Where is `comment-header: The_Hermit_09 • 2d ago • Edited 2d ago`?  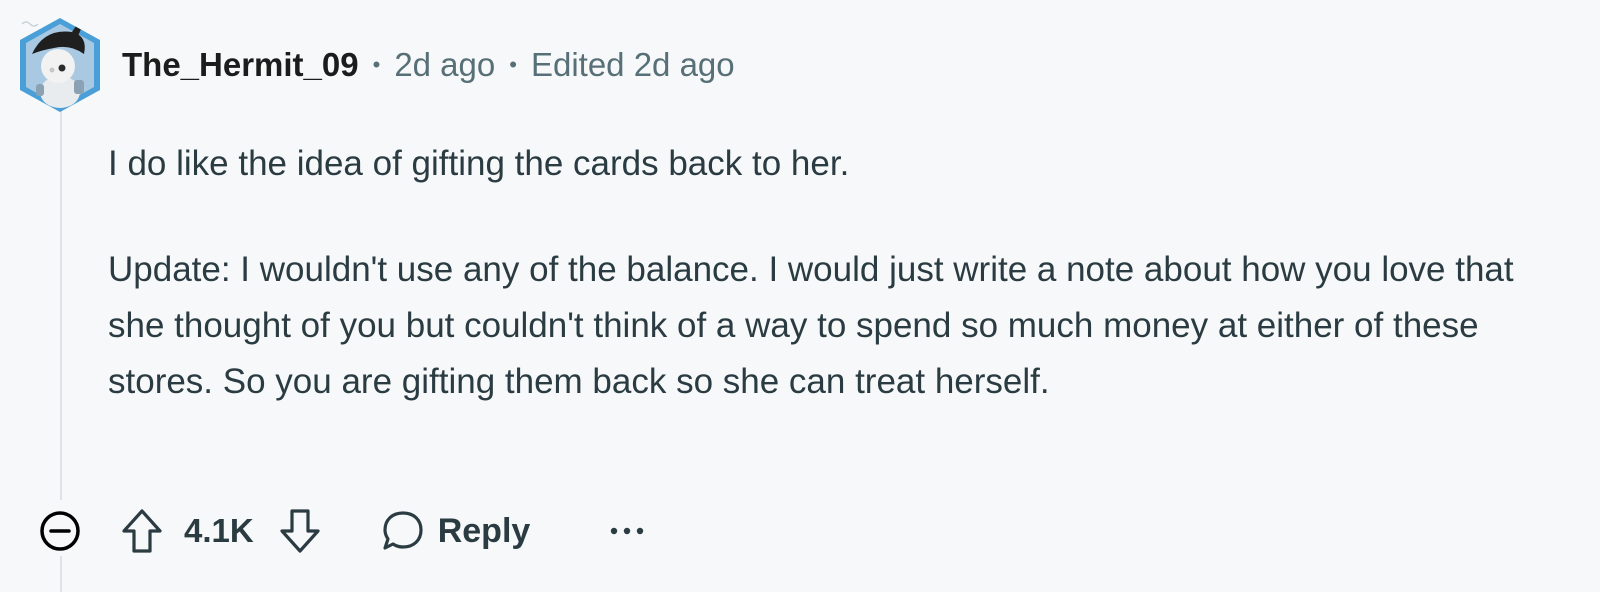 comment-header: The_Hermit_09 • 2d ago • Edited 2d ago is located at coordinates (428, 65).